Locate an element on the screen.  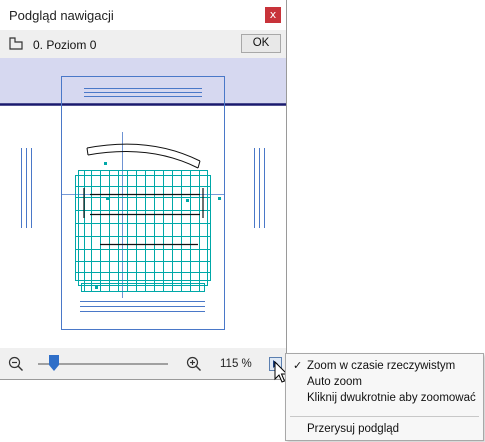
zoom-in-icon is located at coordinates (194, 364).